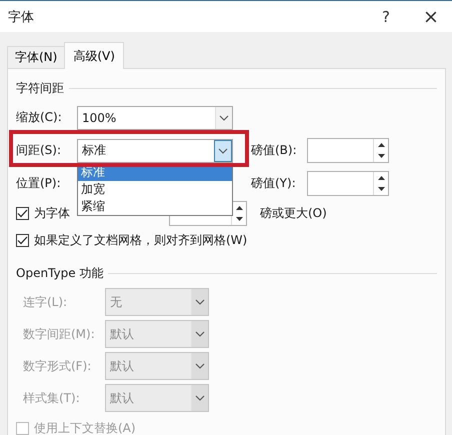  Describe the element at coordinates (274, 150) in the screenshot. I see `field-label: 磅值(B):` at that location.